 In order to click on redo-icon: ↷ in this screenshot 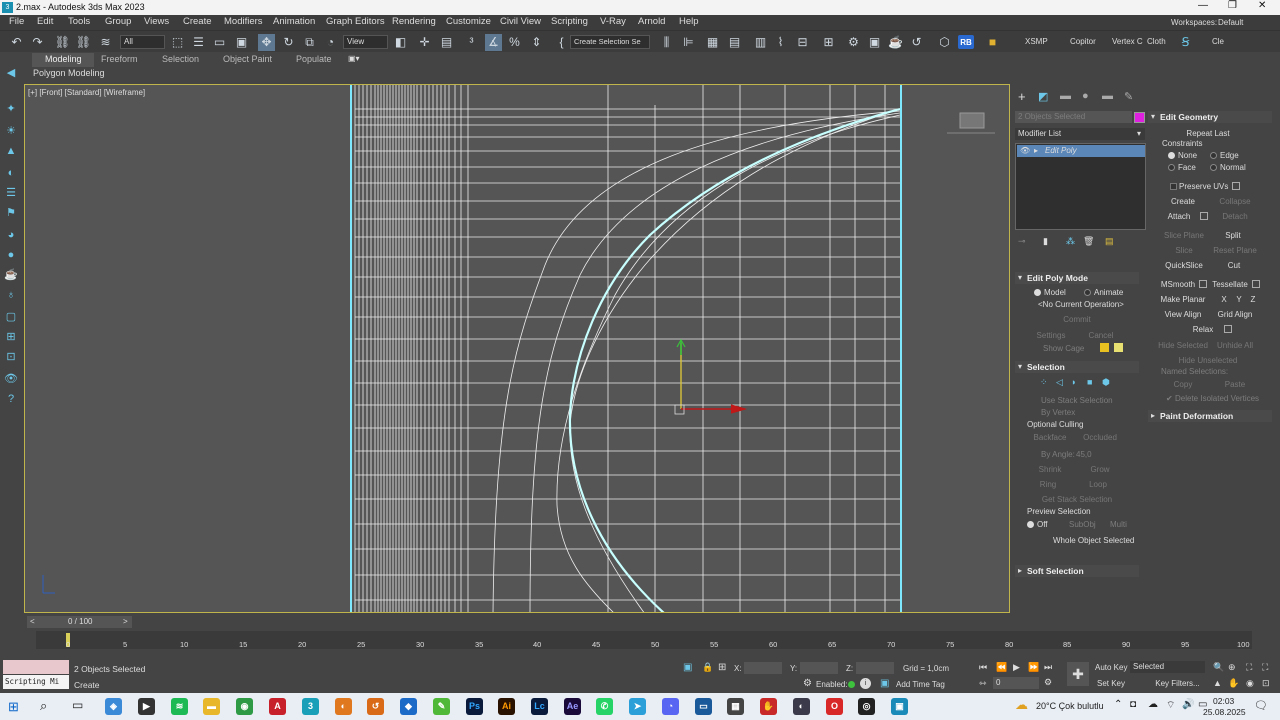, I will do `click(37, 42)`.